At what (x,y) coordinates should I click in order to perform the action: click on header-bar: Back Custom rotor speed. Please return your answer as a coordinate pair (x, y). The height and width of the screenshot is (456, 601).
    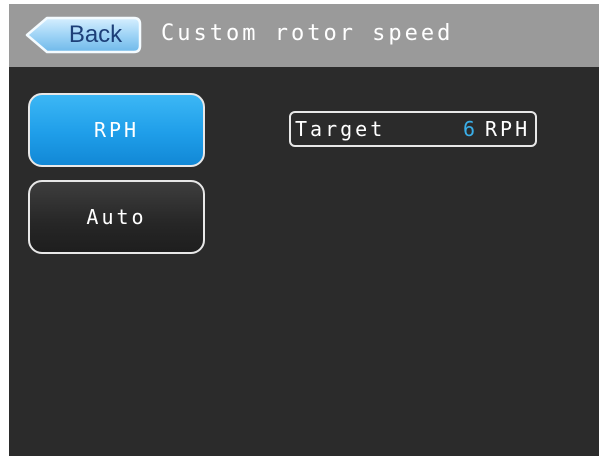
    Looking at the image, I should click on (304, 35).